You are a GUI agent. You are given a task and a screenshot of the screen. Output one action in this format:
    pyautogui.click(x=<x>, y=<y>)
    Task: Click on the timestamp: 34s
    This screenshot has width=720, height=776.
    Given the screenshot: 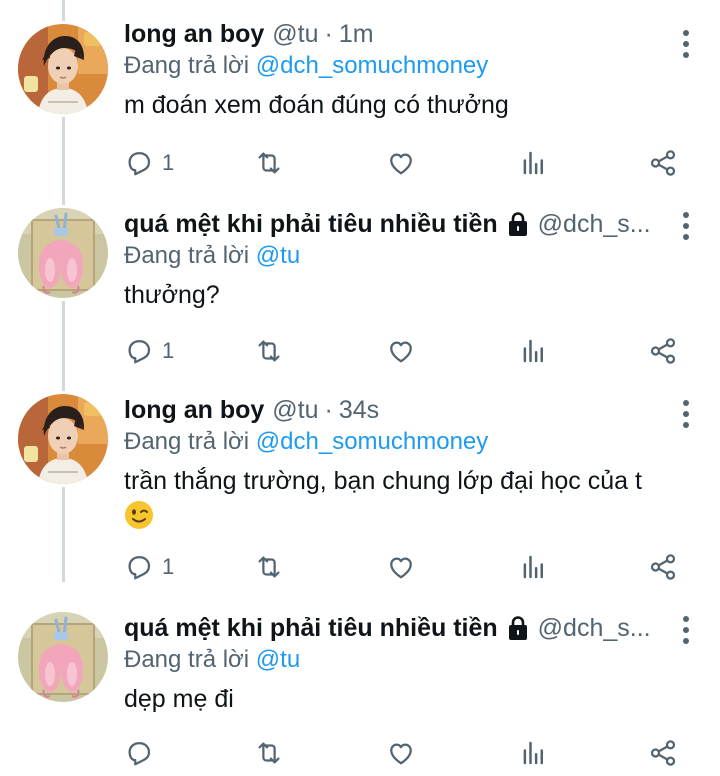 What is the action you would take?
    pyautogui.click(x=359, y=410)
    